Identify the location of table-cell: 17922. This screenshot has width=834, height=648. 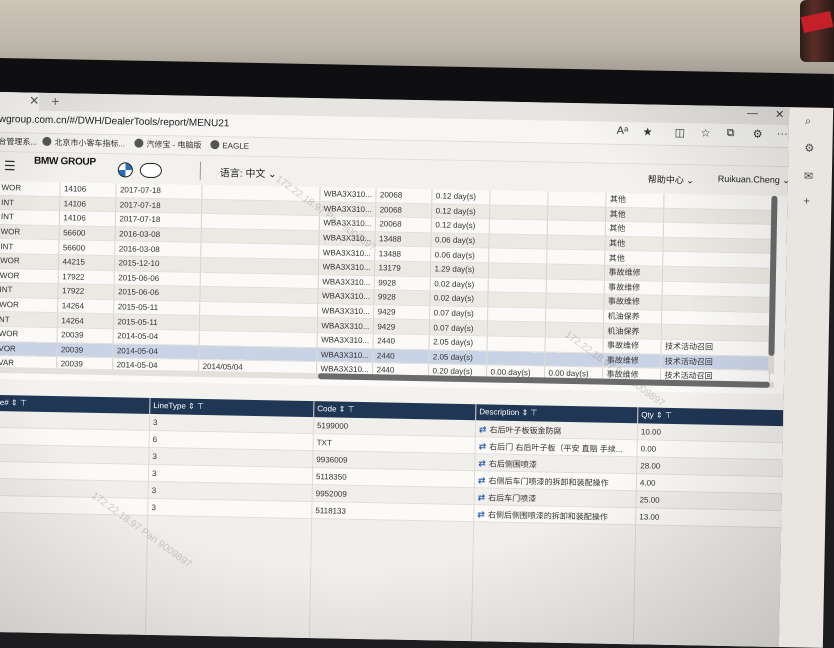
(85, 291).